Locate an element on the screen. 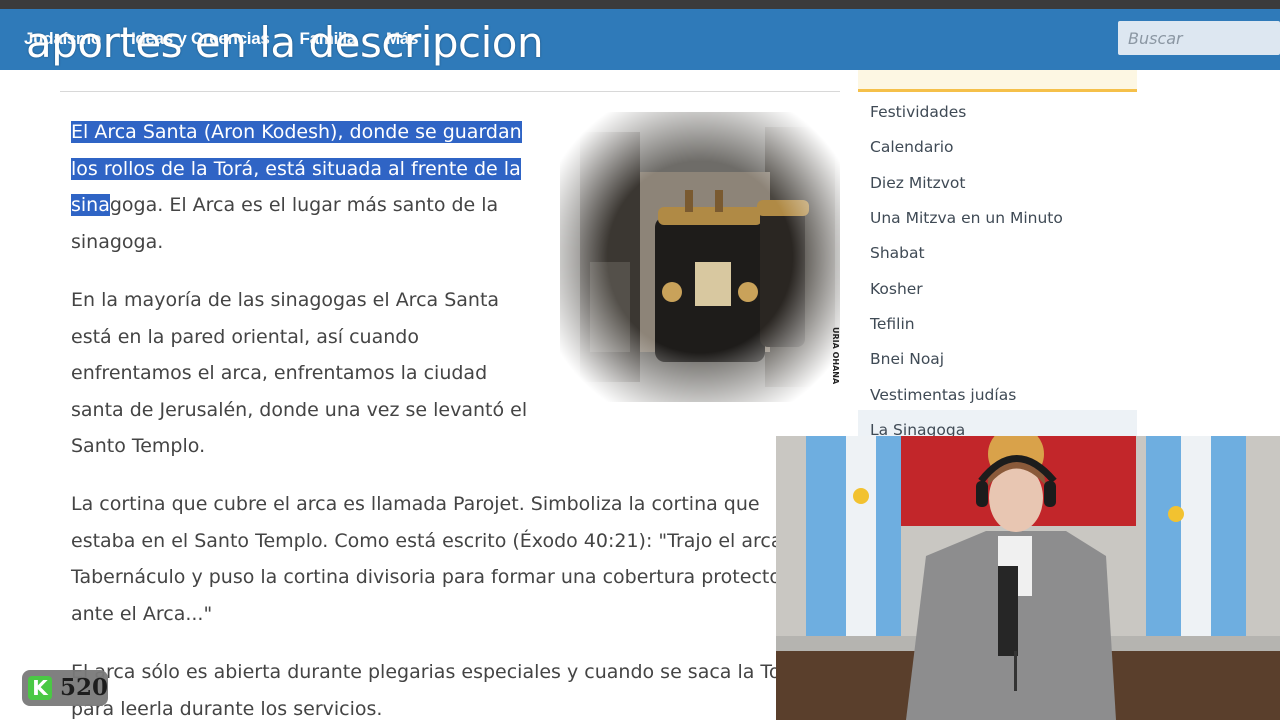  sidebar-item-festividades: Festividades is located at coordinates (918, 112).